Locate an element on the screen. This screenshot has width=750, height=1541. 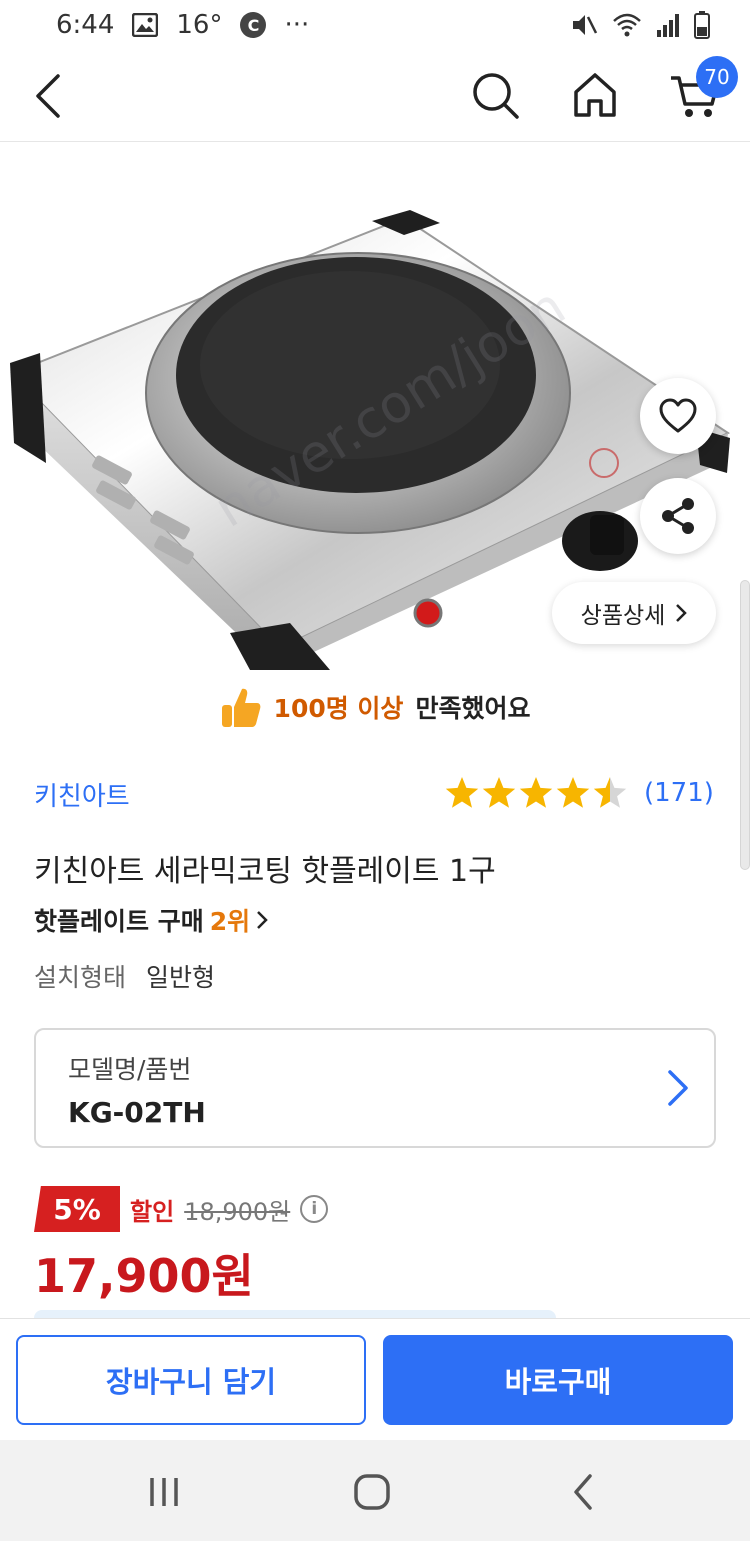
search-icon is located at coordinates (495, 95).